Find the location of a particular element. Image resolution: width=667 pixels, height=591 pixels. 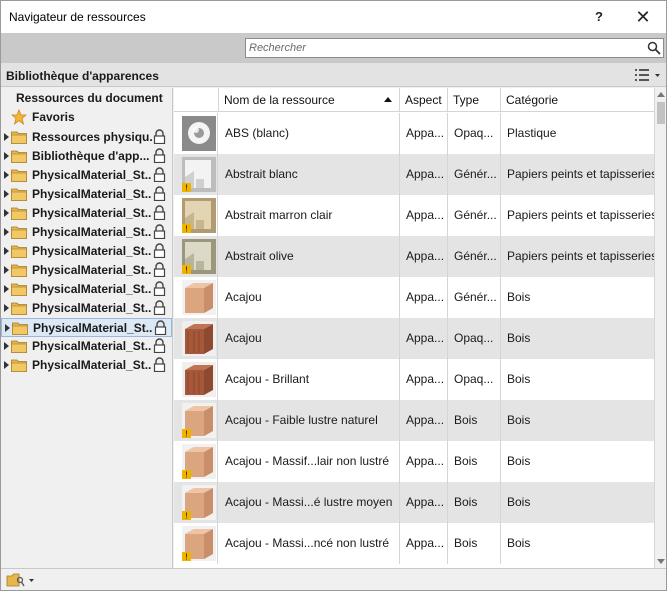

table-row: ABS (blanc) Appa... Opaq... Plastique is located at coordinates (414, 133).